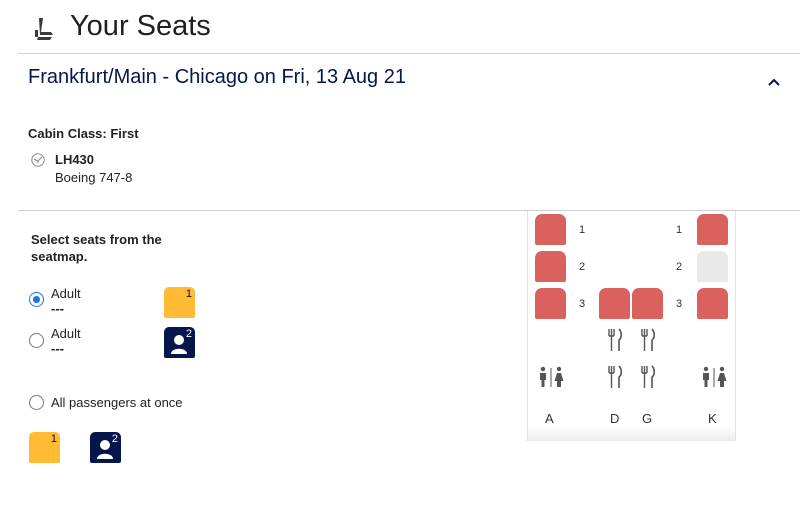 This screenshot has width=800, height=520. What do you see at coordinates (57, 308) in the screenshot?
I see `passenger-1-seat: ---` at bounding box center [57, 308].